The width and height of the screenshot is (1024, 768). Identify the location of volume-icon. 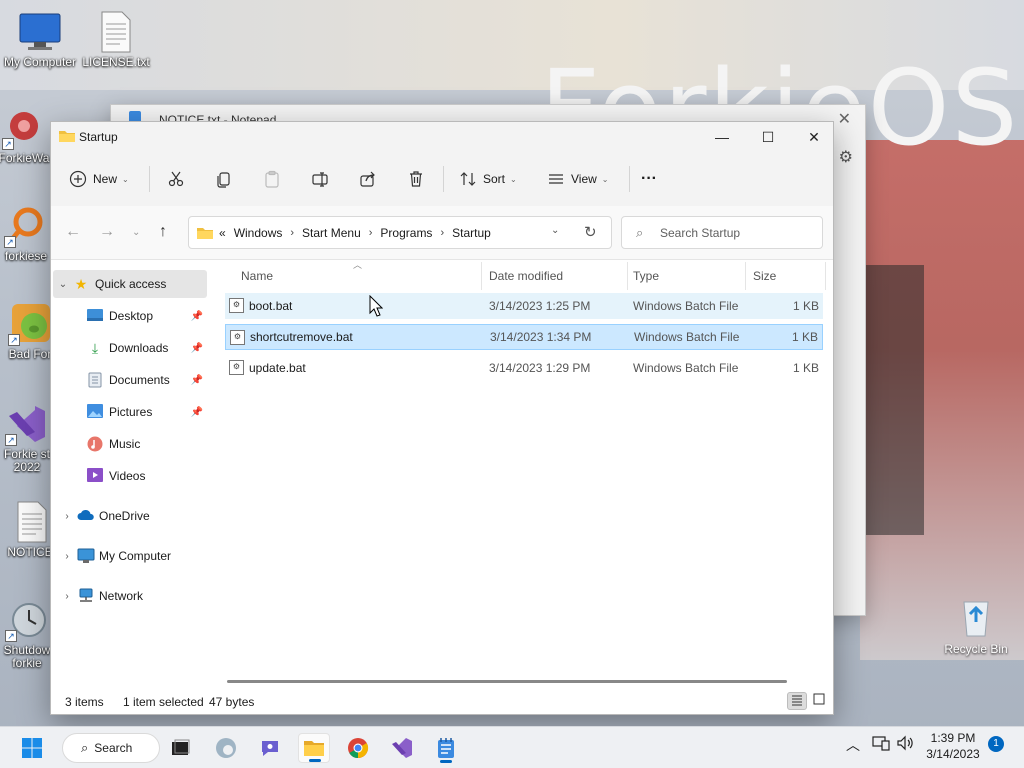
(905, 744).